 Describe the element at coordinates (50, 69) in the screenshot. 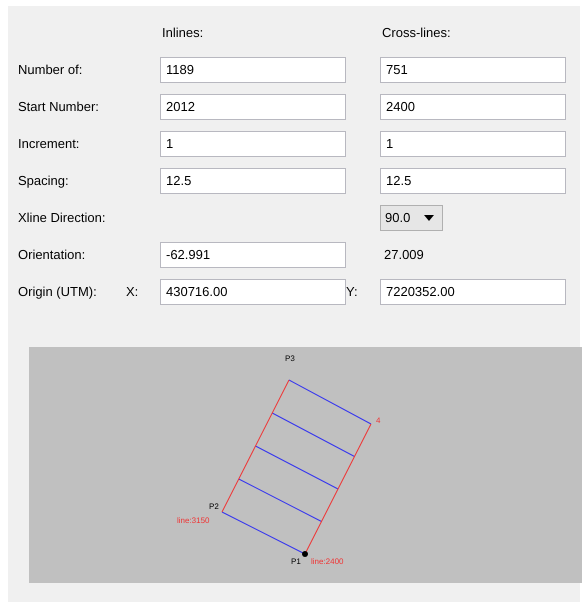

I see `field-label: Number of:` at that location.